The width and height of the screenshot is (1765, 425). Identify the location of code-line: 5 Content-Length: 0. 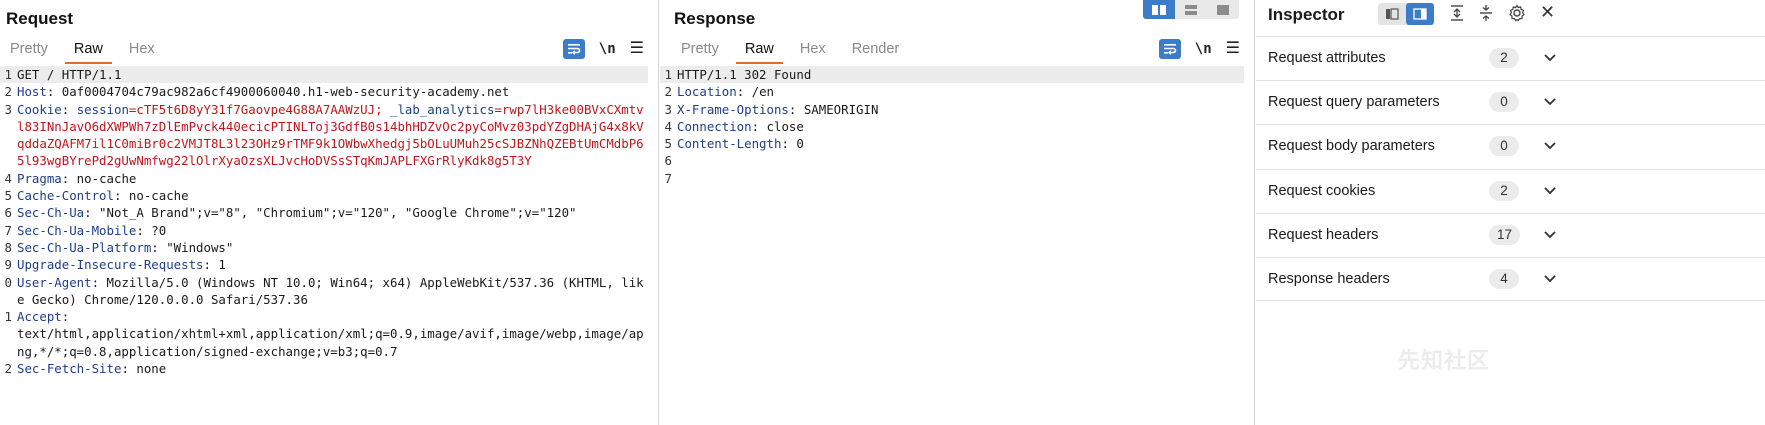
(952, 143).